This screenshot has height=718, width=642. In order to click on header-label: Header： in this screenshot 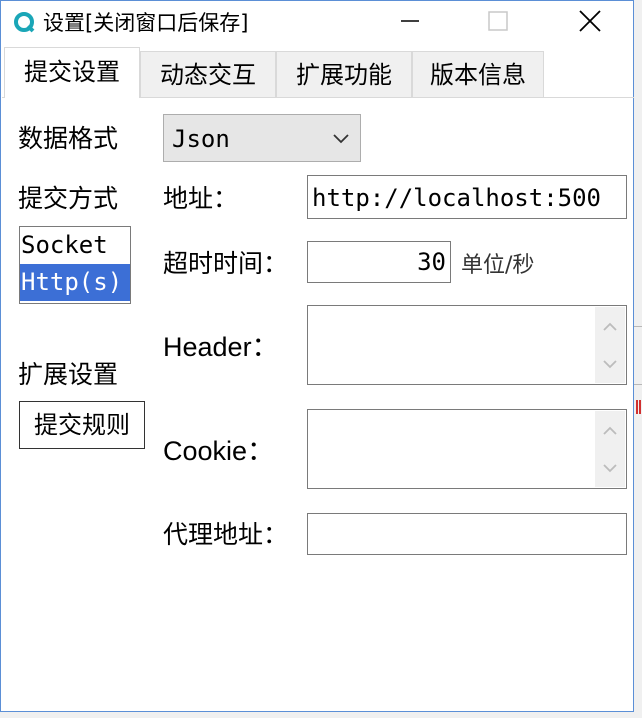, I will do `click(221, 347)`.